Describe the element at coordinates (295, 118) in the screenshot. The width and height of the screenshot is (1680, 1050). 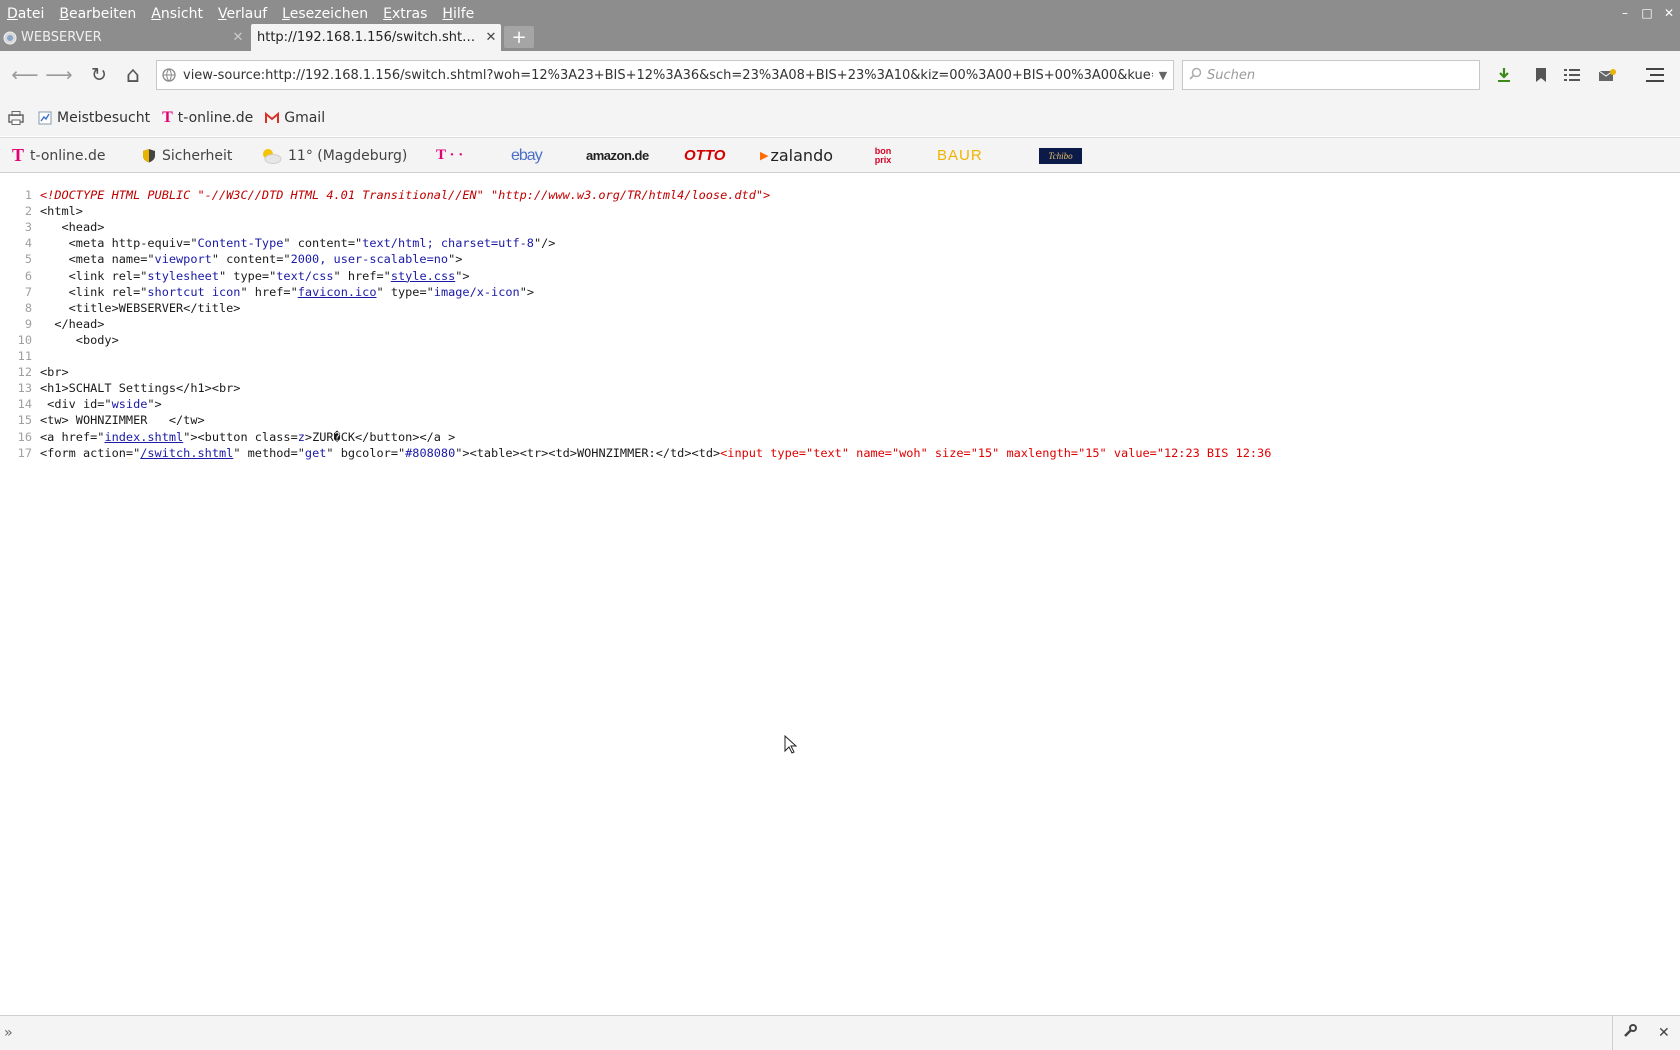
I see `bookmark-gmail: Gmail` at that location.